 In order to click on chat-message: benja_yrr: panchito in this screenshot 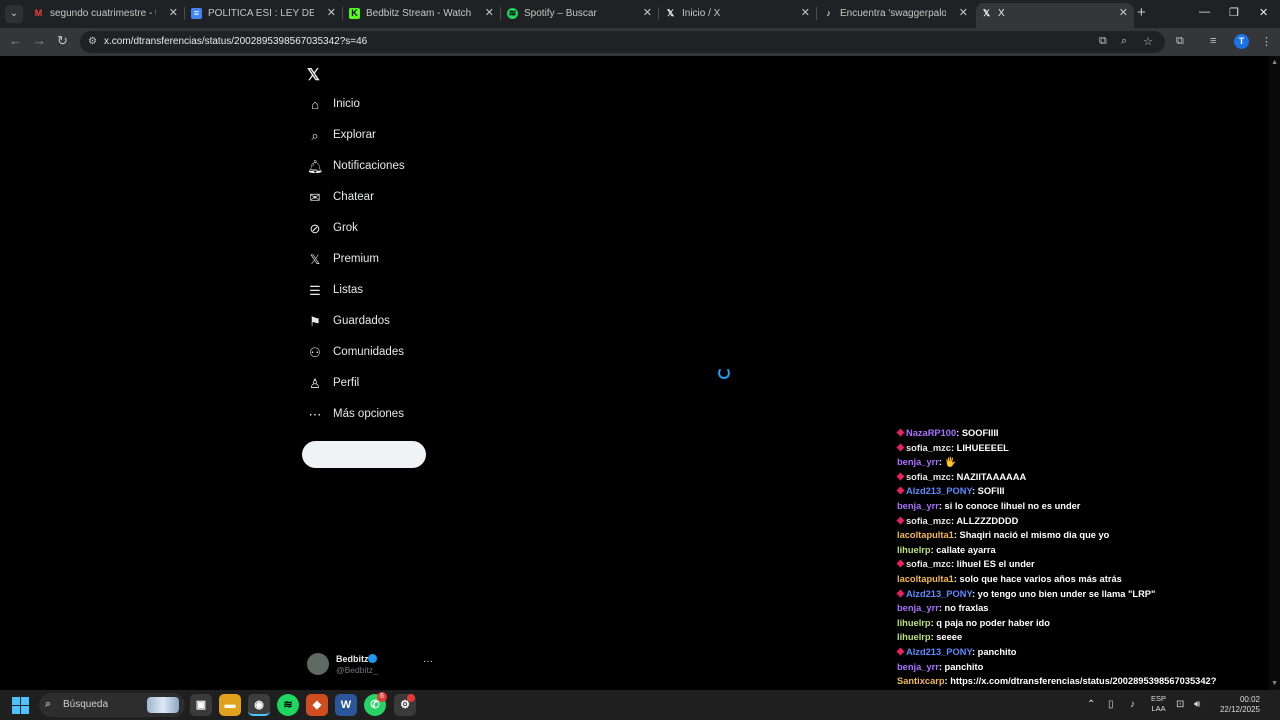, I will do `click(940, 666)`.